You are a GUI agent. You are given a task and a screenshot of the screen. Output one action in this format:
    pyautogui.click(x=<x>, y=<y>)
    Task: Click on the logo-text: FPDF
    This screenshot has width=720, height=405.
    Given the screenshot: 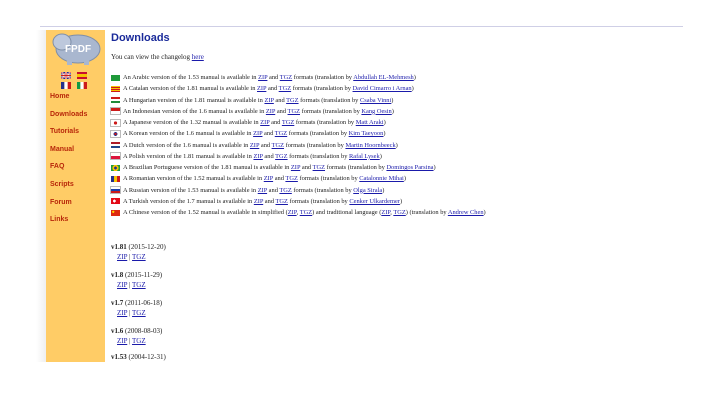 What is the action you would take?
    pyautogui.click(x=78, y=49)
    